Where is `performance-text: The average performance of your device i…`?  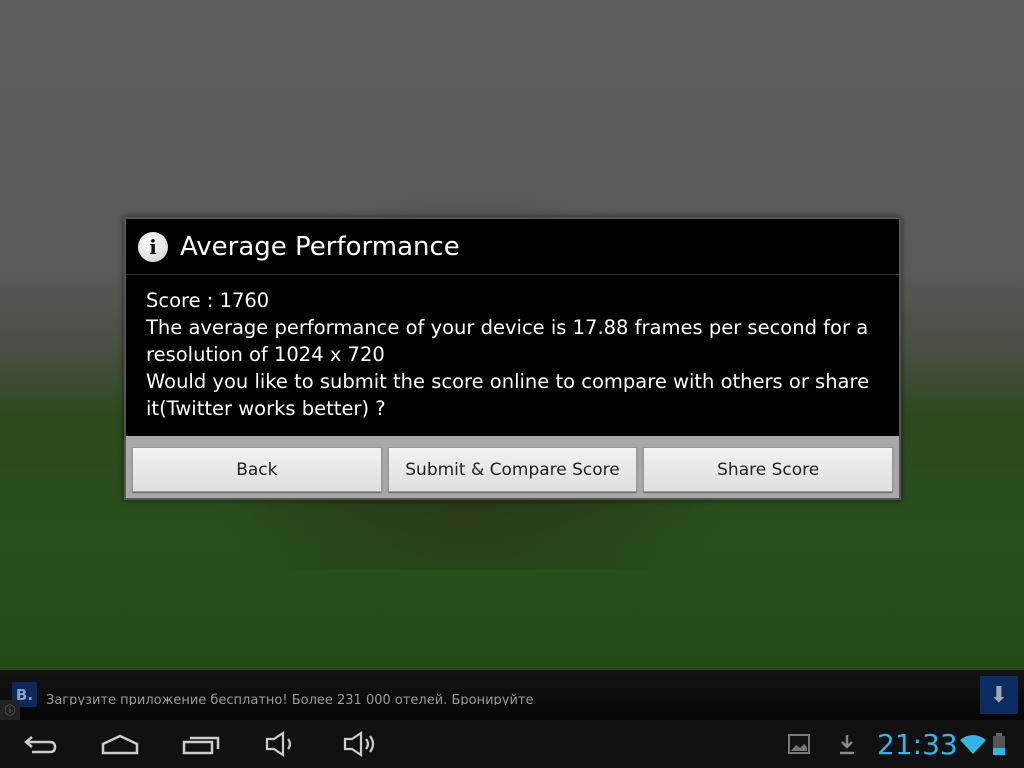
performance-text: The average performance of your device i… is located at coordinates (507, 341).